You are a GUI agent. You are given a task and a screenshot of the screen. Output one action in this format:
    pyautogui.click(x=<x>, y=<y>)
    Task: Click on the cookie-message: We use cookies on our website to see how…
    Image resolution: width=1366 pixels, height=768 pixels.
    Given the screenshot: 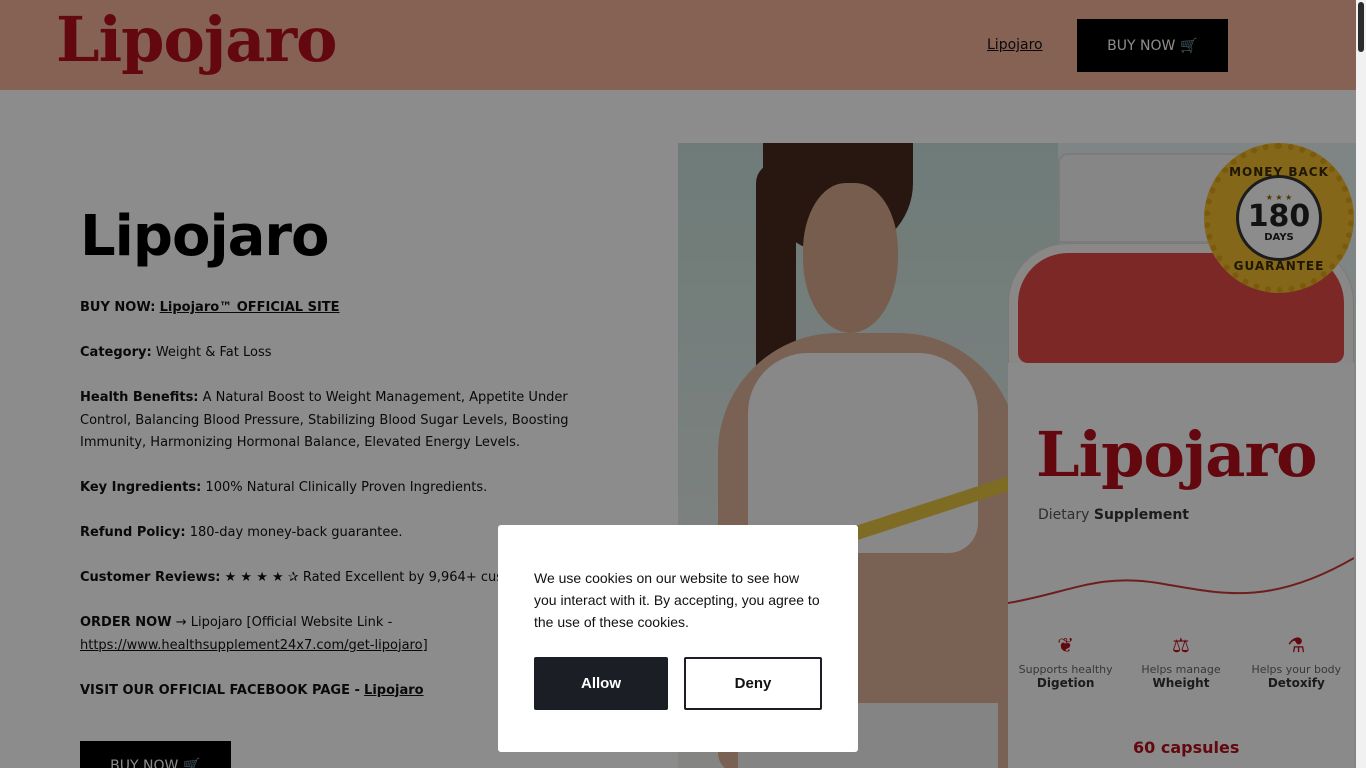 What is the action you would take?
    pyautogui.click(x=677, y=600)
    